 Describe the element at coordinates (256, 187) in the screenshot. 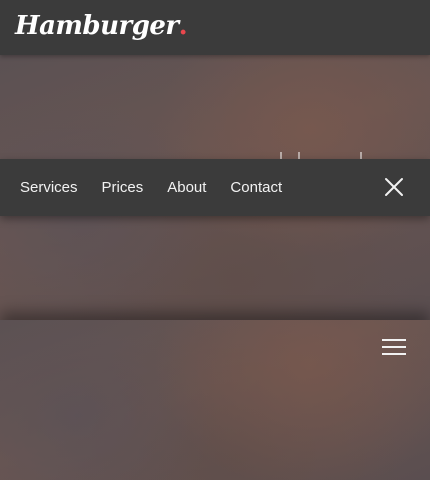

I see `nav-link-contact: Contact` at that location.